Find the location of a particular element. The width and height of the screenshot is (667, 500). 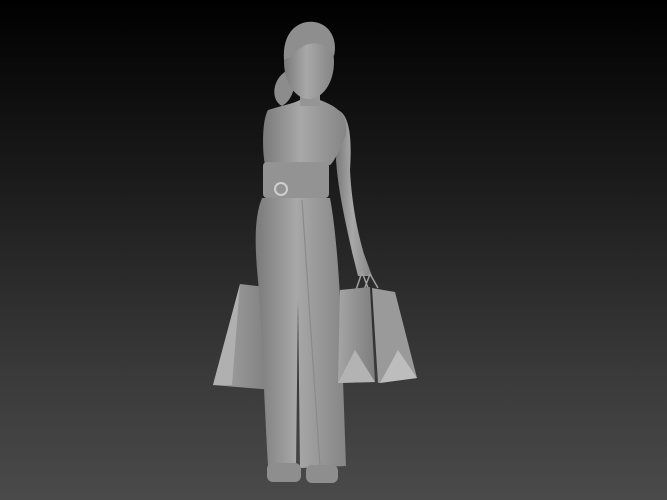

belt is located at coordinates (296, 180).